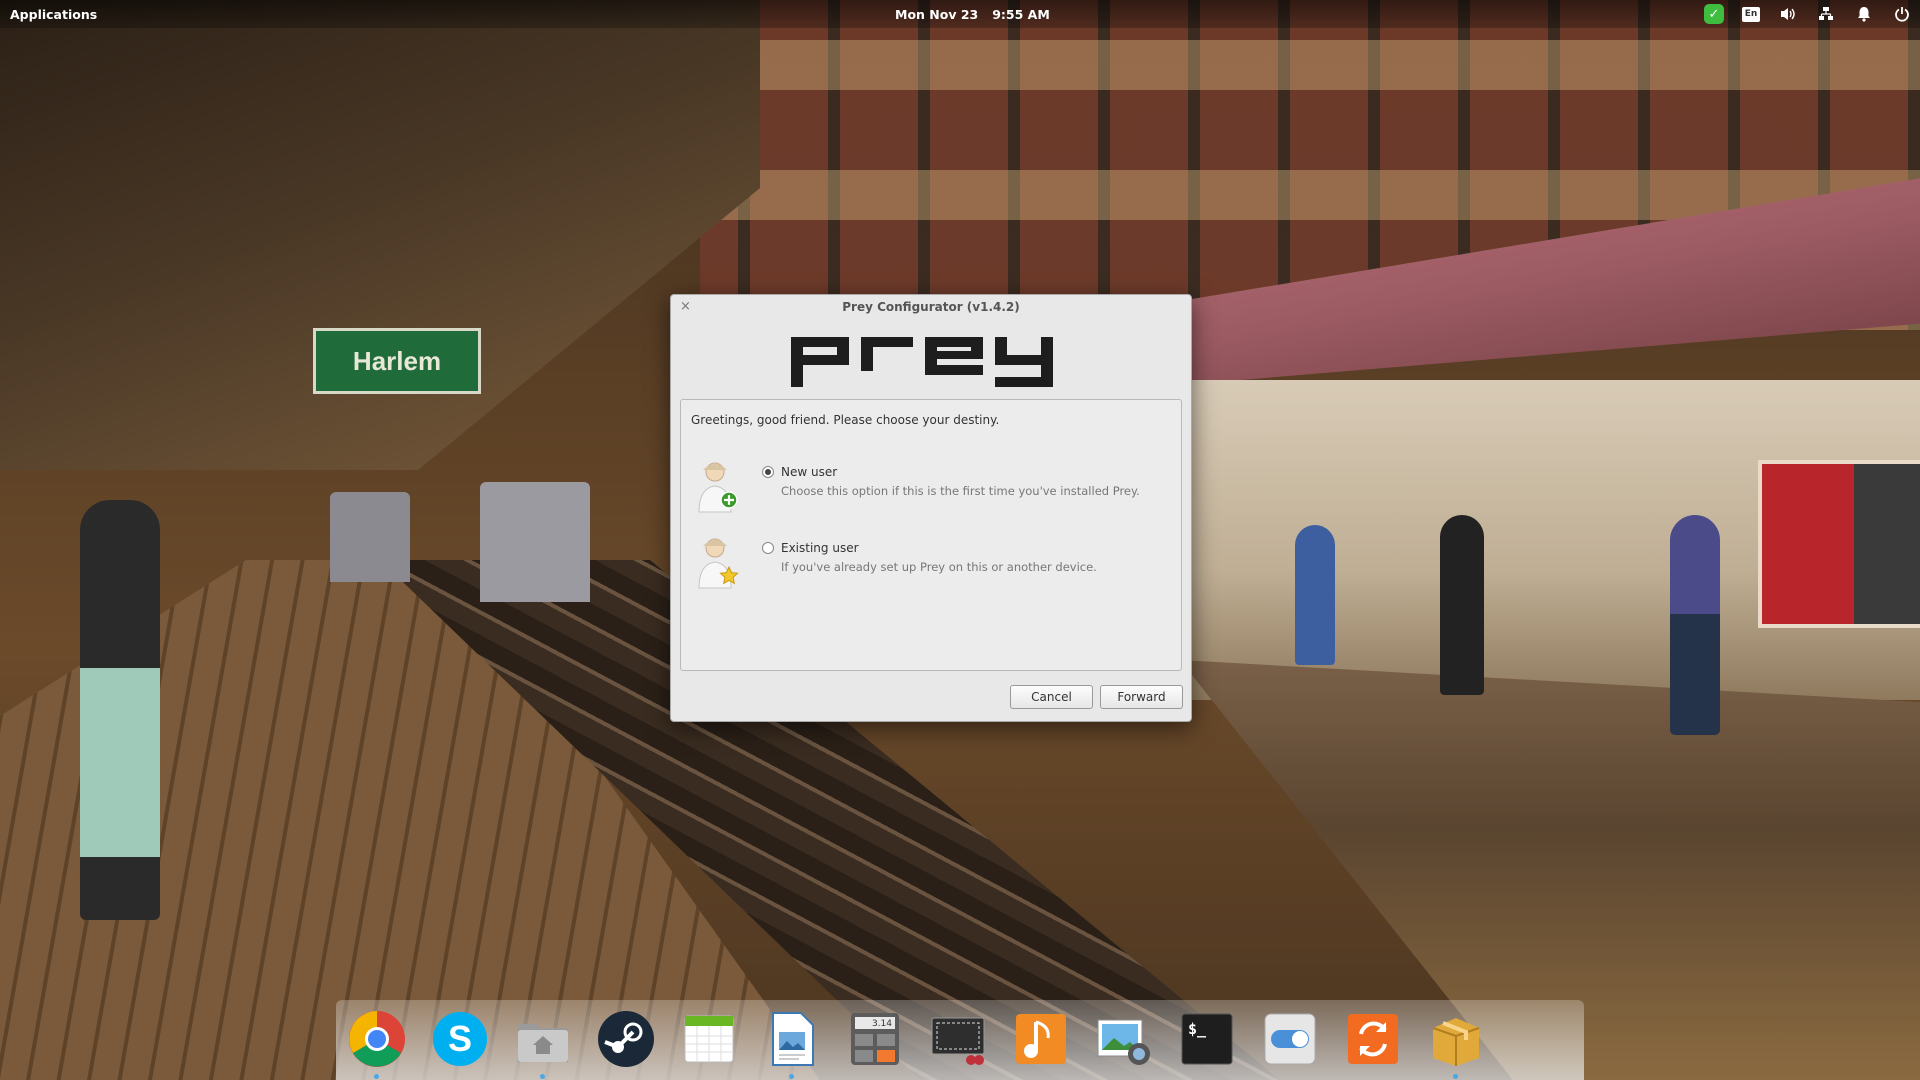 This screenshot has height=1080, width=1920. What do you see at coordinates (718, 563) in the screenshot?
I see `existing-user-icon` at bounding box center [718, 563].